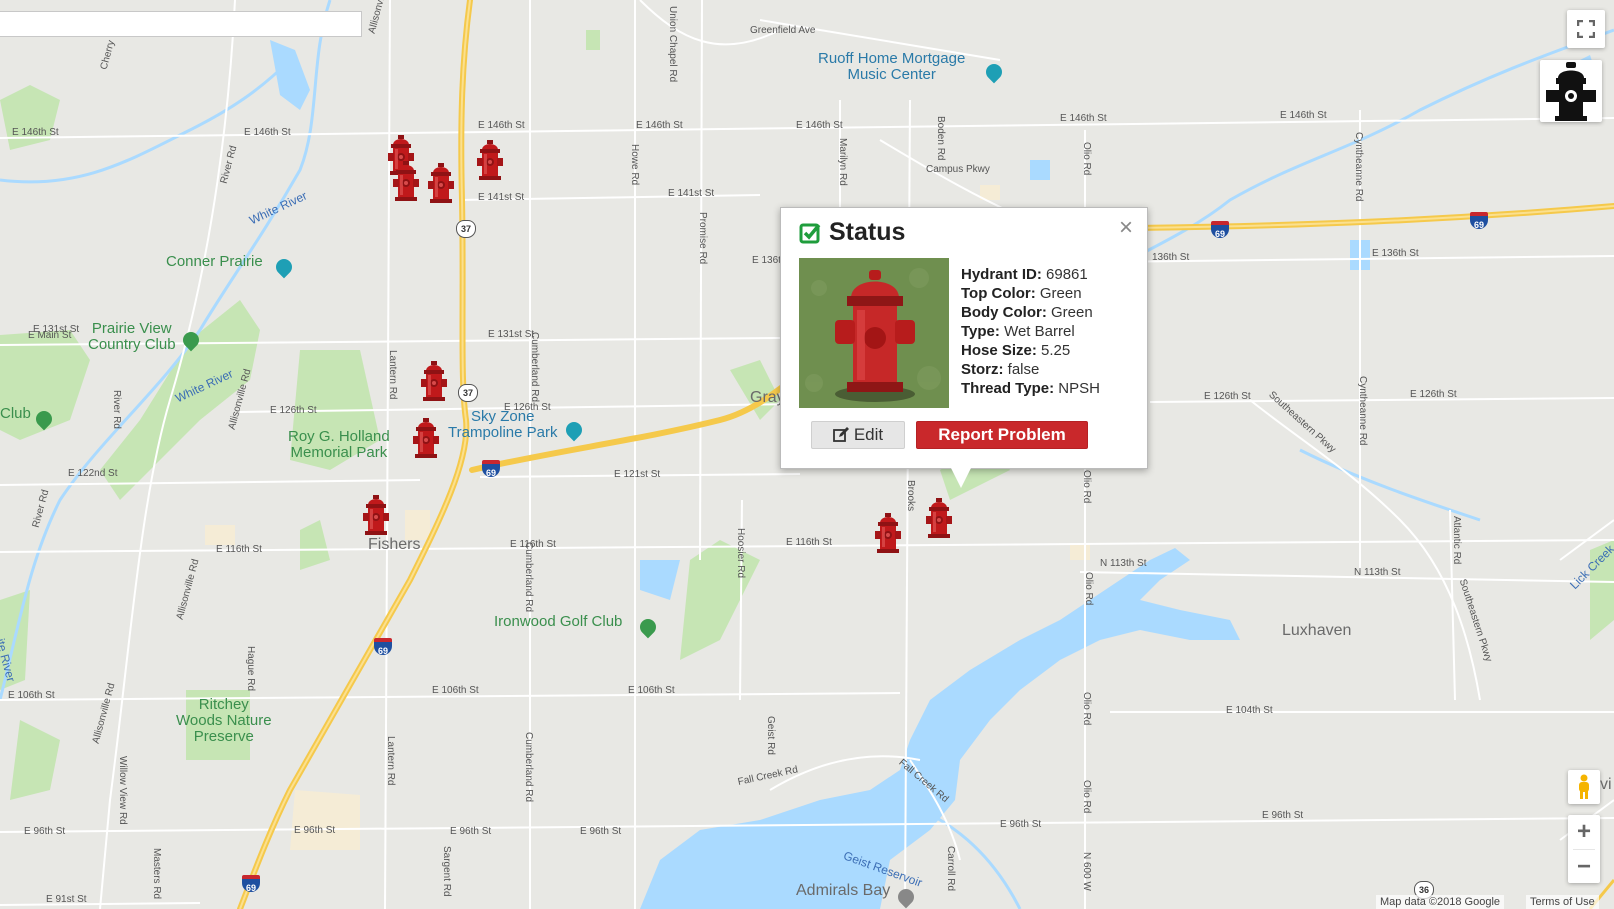 This screenshot has height=909, width=1614. I want to click on detail-row: Thread Type: NPSH, so click(1030, 388).